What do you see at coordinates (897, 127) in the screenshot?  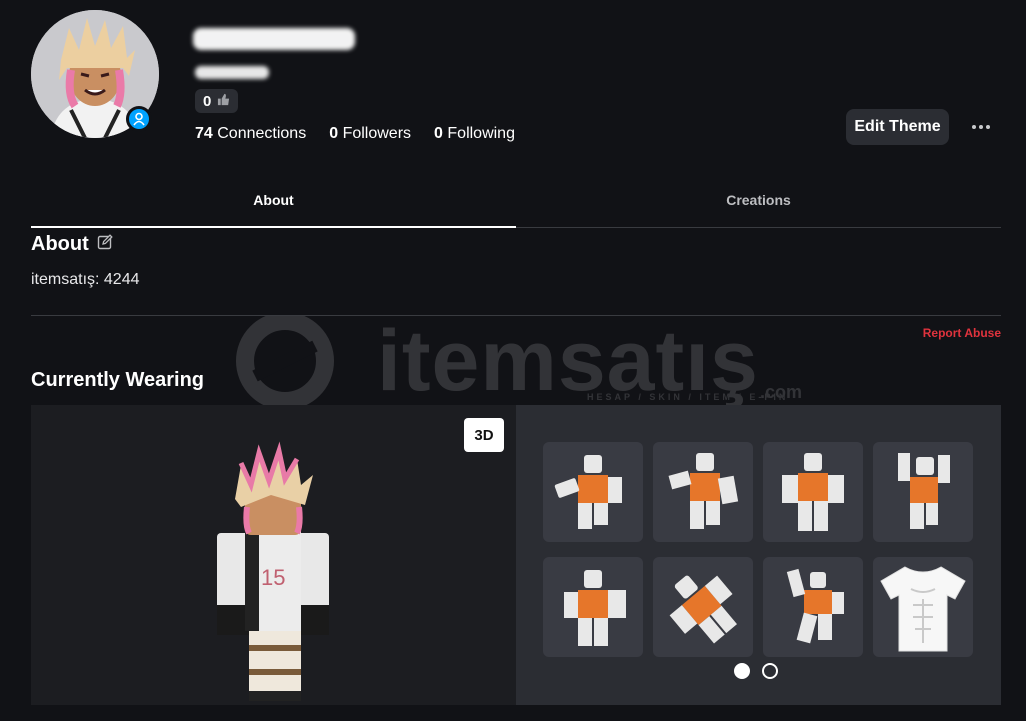 I see `edit-theme-button: Edit Theme` at bounding box center [897, 127].